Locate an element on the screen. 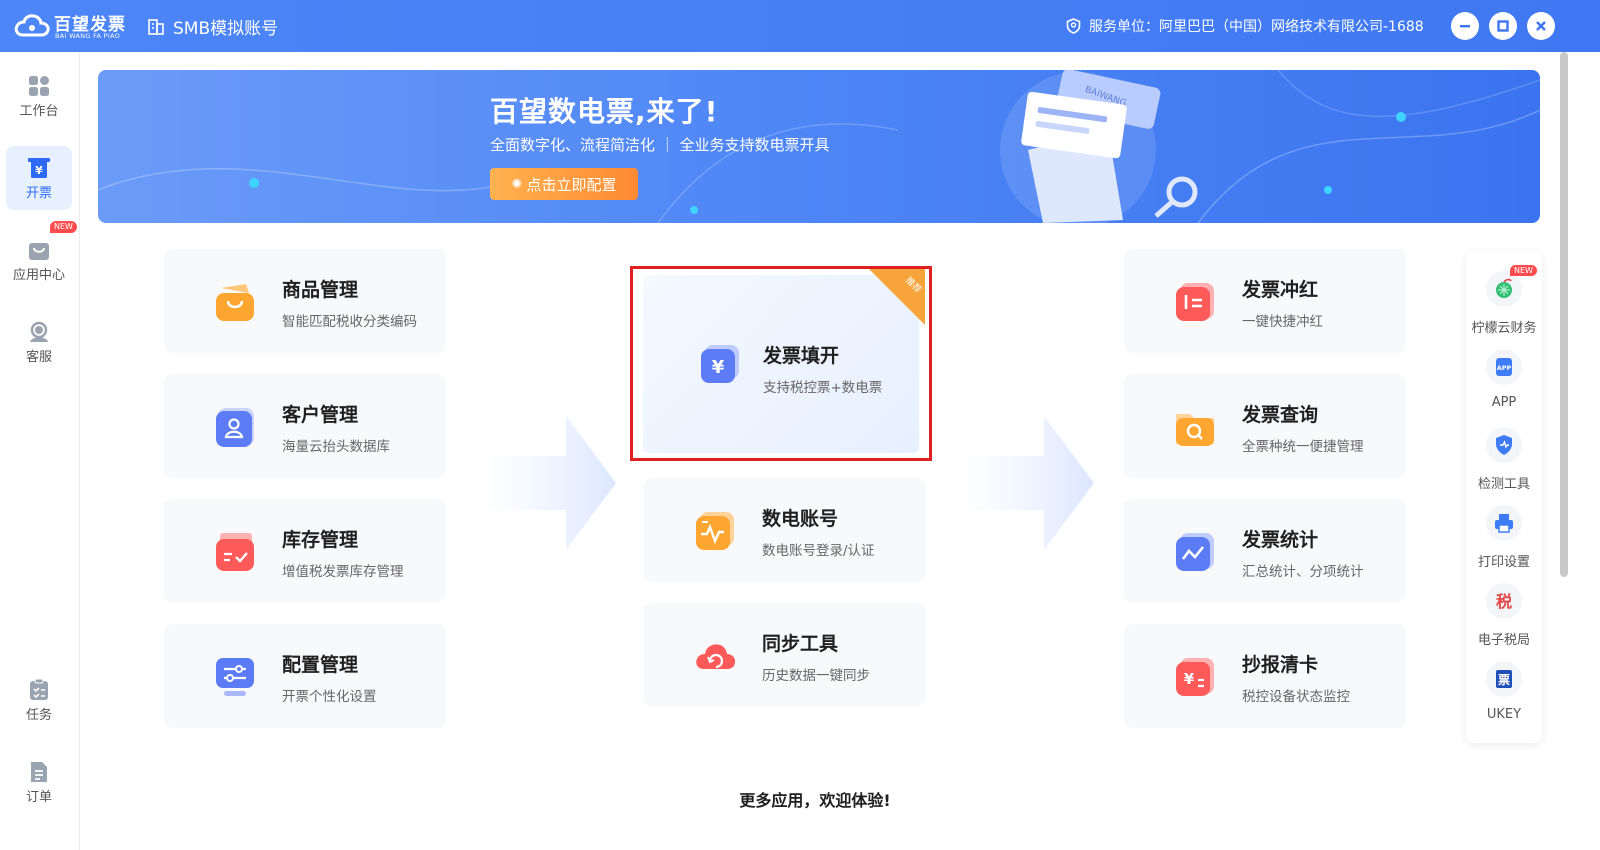 Image resolution: width=1600 pixels, height=850 pixels. card-title: 发票填开 is located at coordinates (801, 356).